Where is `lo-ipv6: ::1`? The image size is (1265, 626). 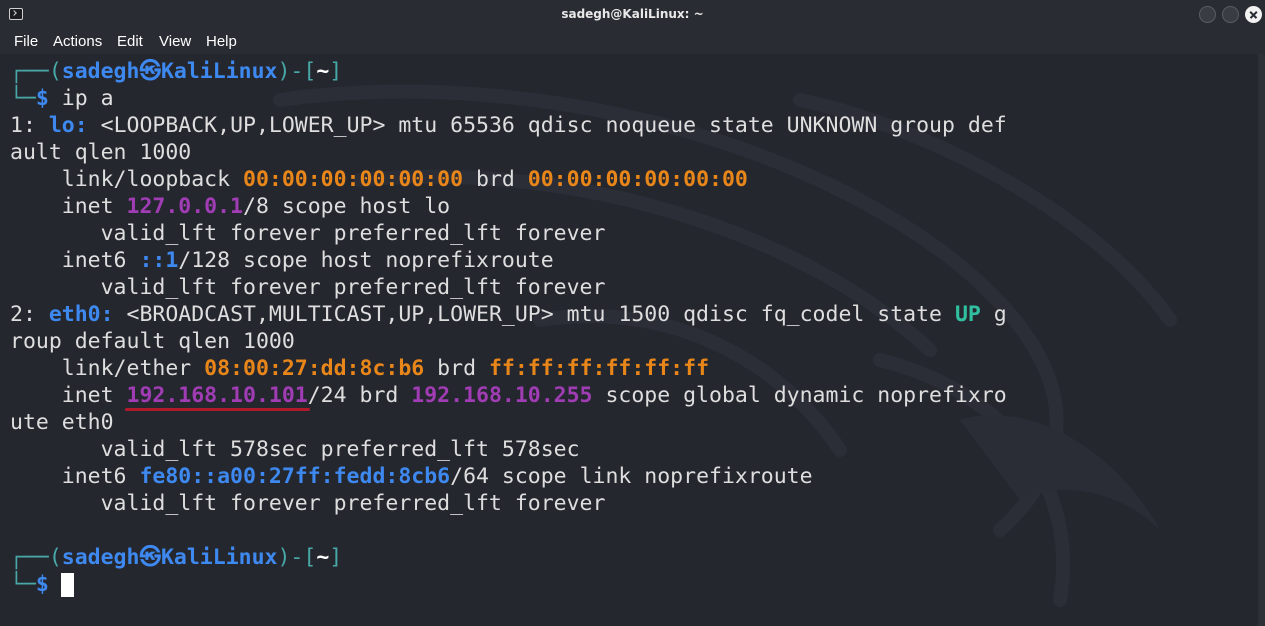 lo-ipv6: ::1 is located at coordinates (159, 260).